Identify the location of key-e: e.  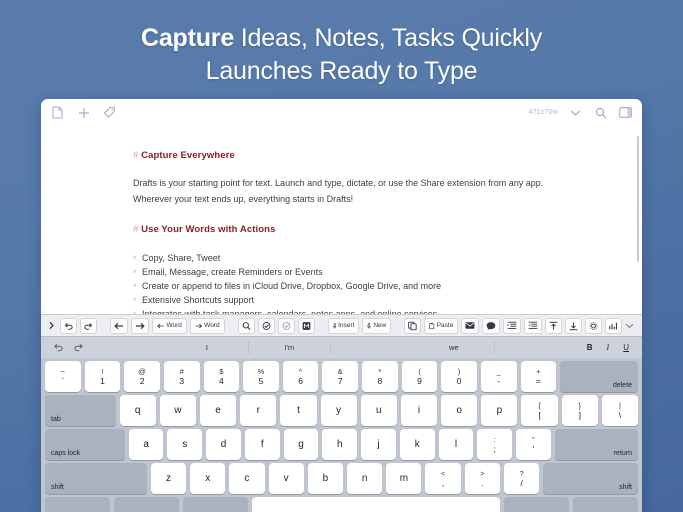
(218, 410).